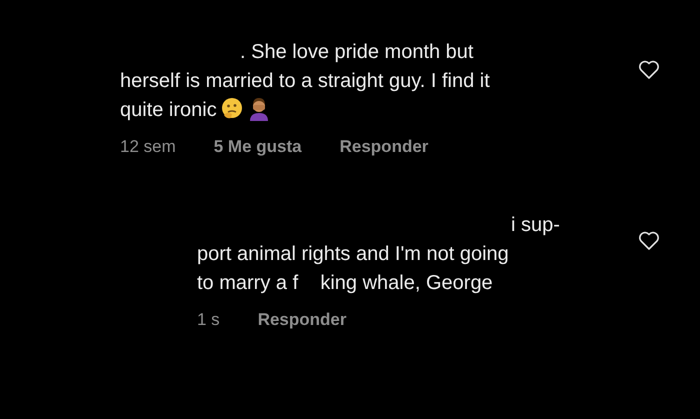 Image resolution: width=700 pixels, height=419 pixels. What do you see at coordinates (378, 254) in the screenshot?
I see `comment-text: i sup- port animal rights and I'm not going to marry a f king whale, George` at bounding box center [378, 254].